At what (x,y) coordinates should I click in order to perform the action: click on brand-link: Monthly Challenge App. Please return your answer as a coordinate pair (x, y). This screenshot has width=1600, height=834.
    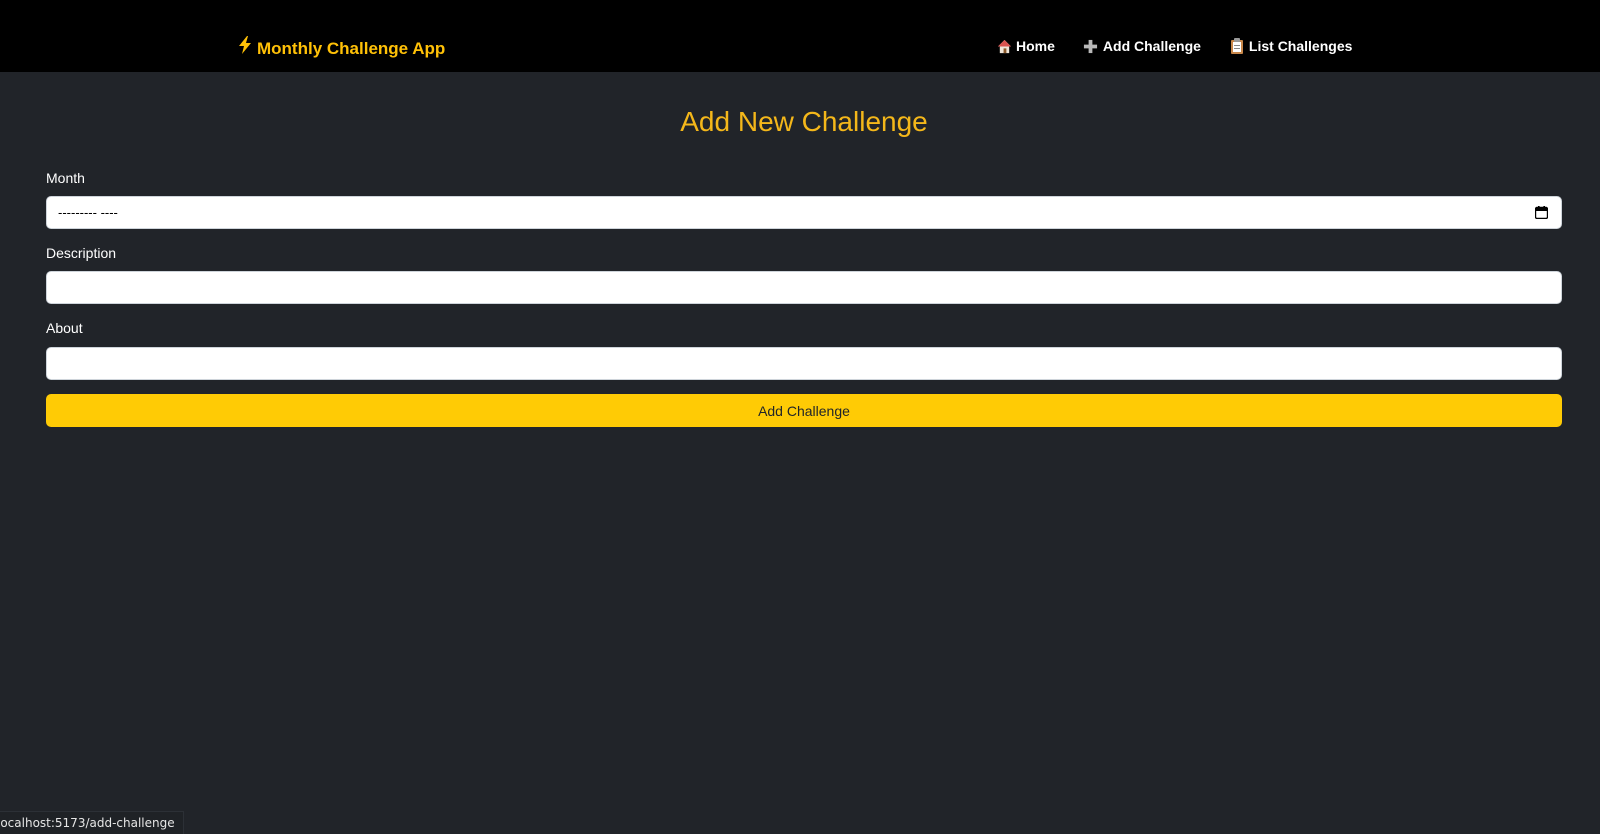
    Looking at the image, I should click on (341, 47).